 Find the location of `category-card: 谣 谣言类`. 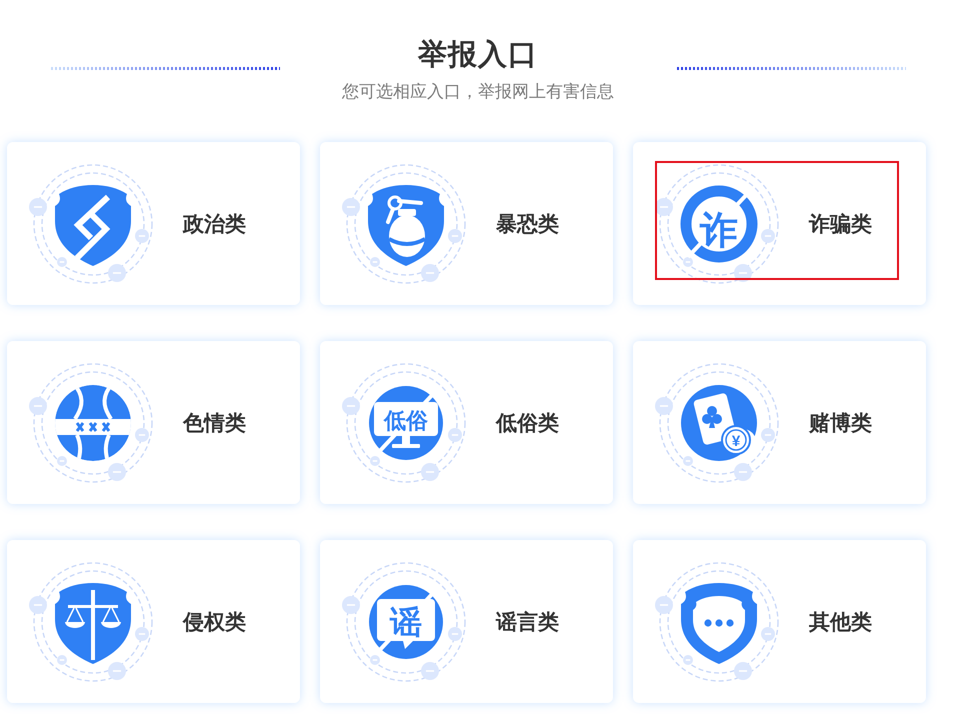

category-card: 谣 谣言类 is located at coordinates (466, 621).